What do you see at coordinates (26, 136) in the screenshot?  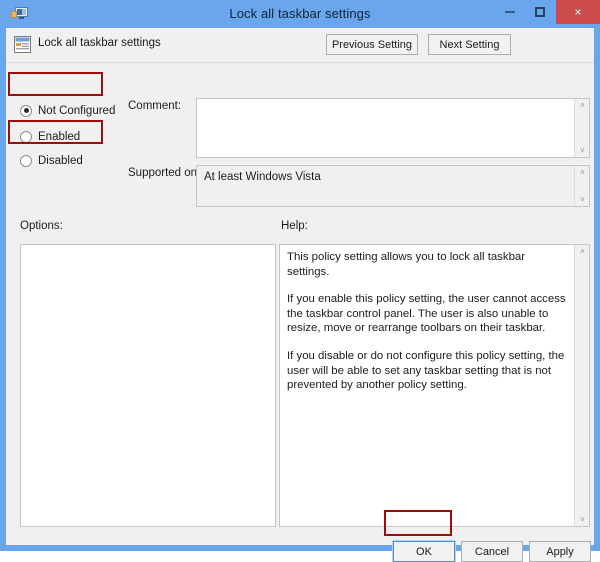 I see `radio-enabled-icon` at bounding box center [26, 136].